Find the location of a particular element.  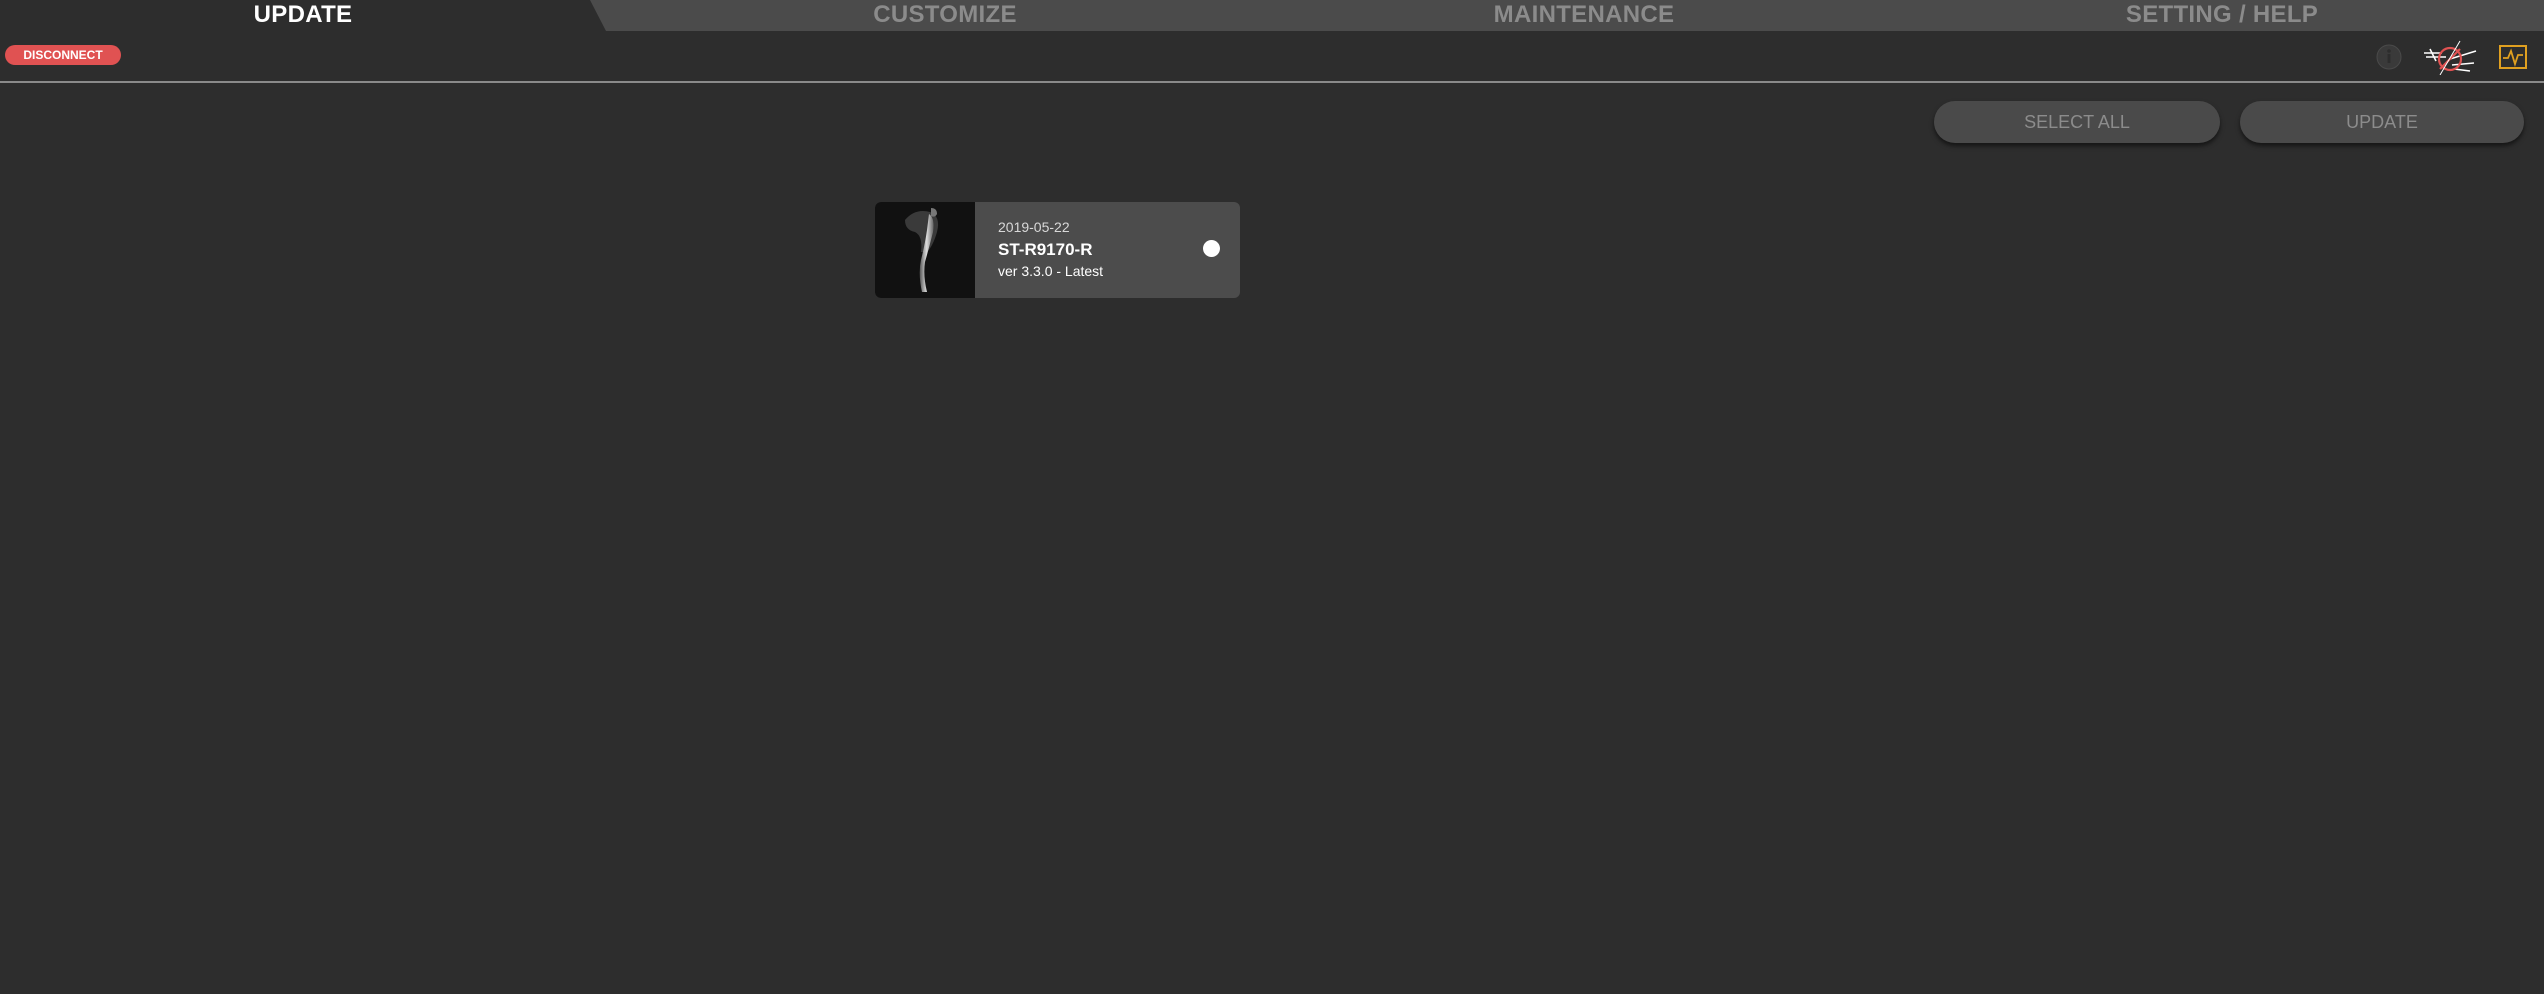

update-button: UPDATE is located at coordinates (2382, 122).